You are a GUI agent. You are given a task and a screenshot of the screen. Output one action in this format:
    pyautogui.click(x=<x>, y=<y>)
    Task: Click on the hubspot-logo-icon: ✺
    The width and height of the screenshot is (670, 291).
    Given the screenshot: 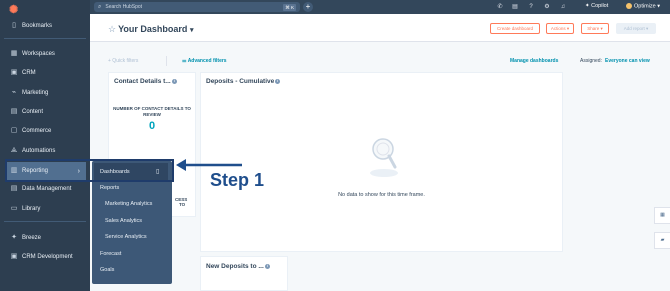 What is the action you would take?
    pyautogui.click(x=15, y=9)
    